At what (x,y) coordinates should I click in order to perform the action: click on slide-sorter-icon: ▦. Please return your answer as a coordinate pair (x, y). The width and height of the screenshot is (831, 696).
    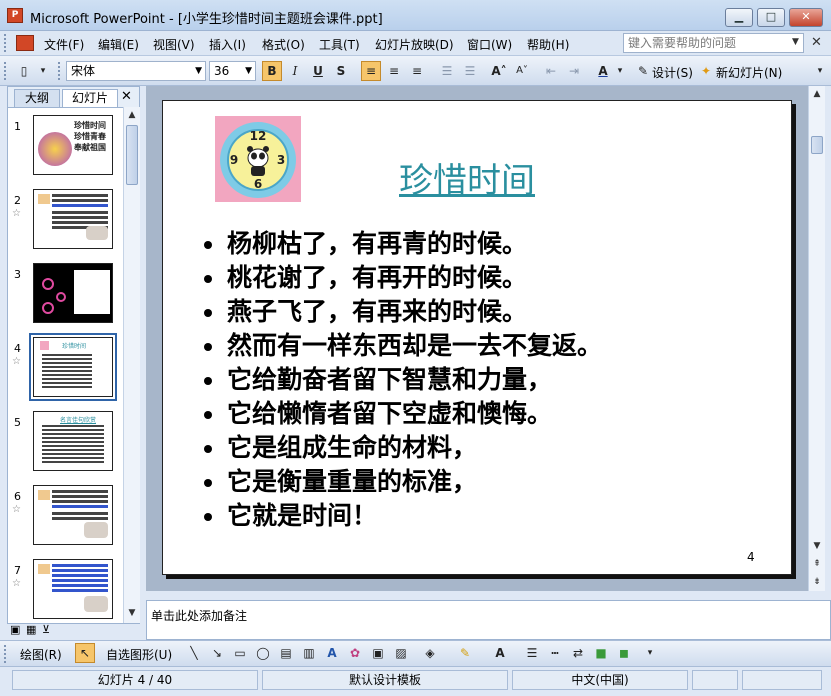
    Looking at the image, I should click on (31, 629).